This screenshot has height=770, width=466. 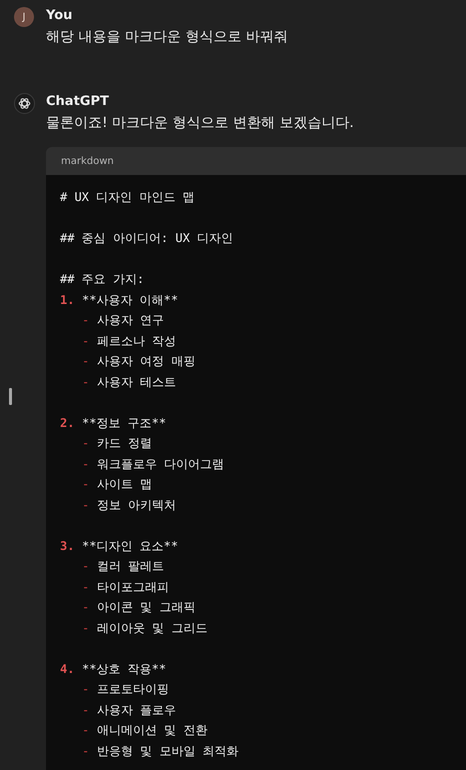 What do you see at coordinates (130, 546) in the screenshot?
I see `code-line: **디자인 요소**` at bounding box center [130, 546].